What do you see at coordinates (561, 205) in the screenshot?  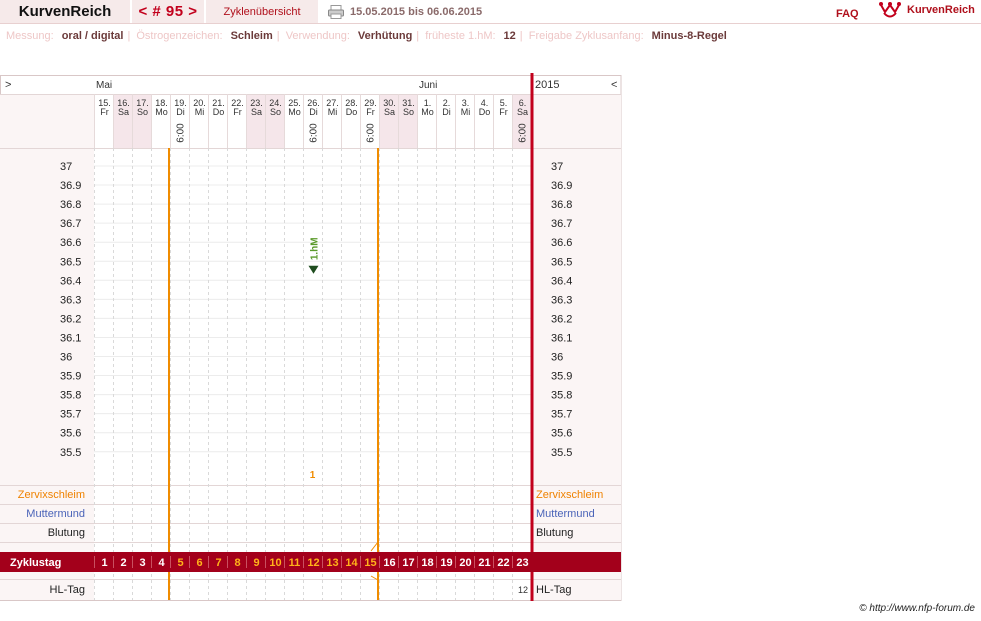 I see `temp-tick-right: 36.8` at bounding box center [561, 205].